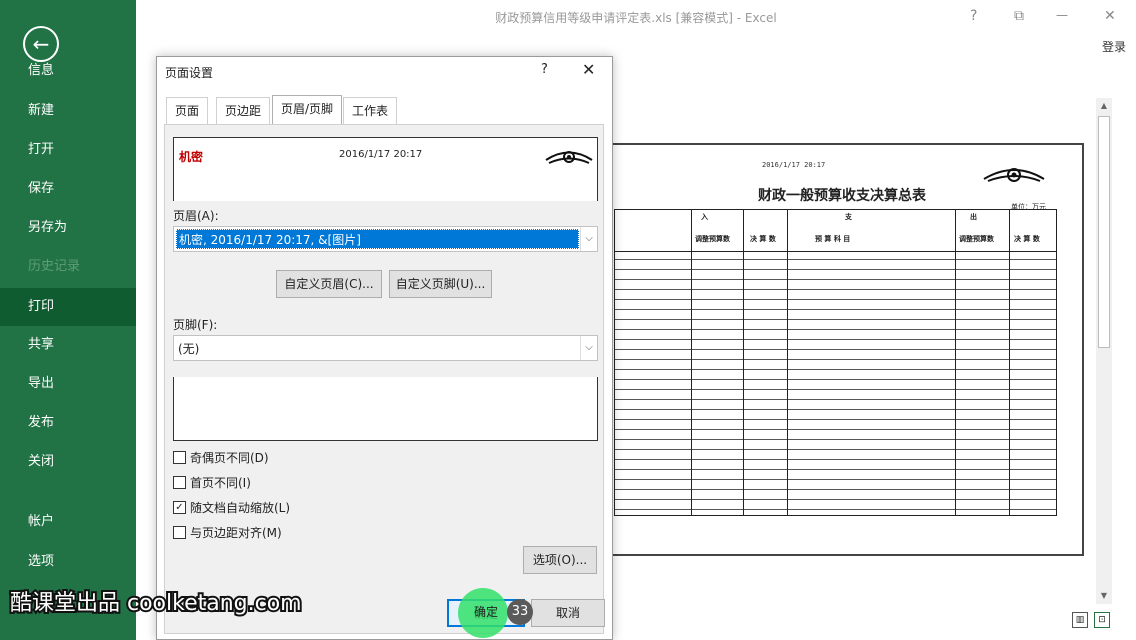 Image resolution: width=1136 pixels, height=640 pixels. I want to click on preview-table-header: 入 支 出 调整预算数 决 算 数 预 算 科 目 调整预算数 决 算 数, so click(835, 231).